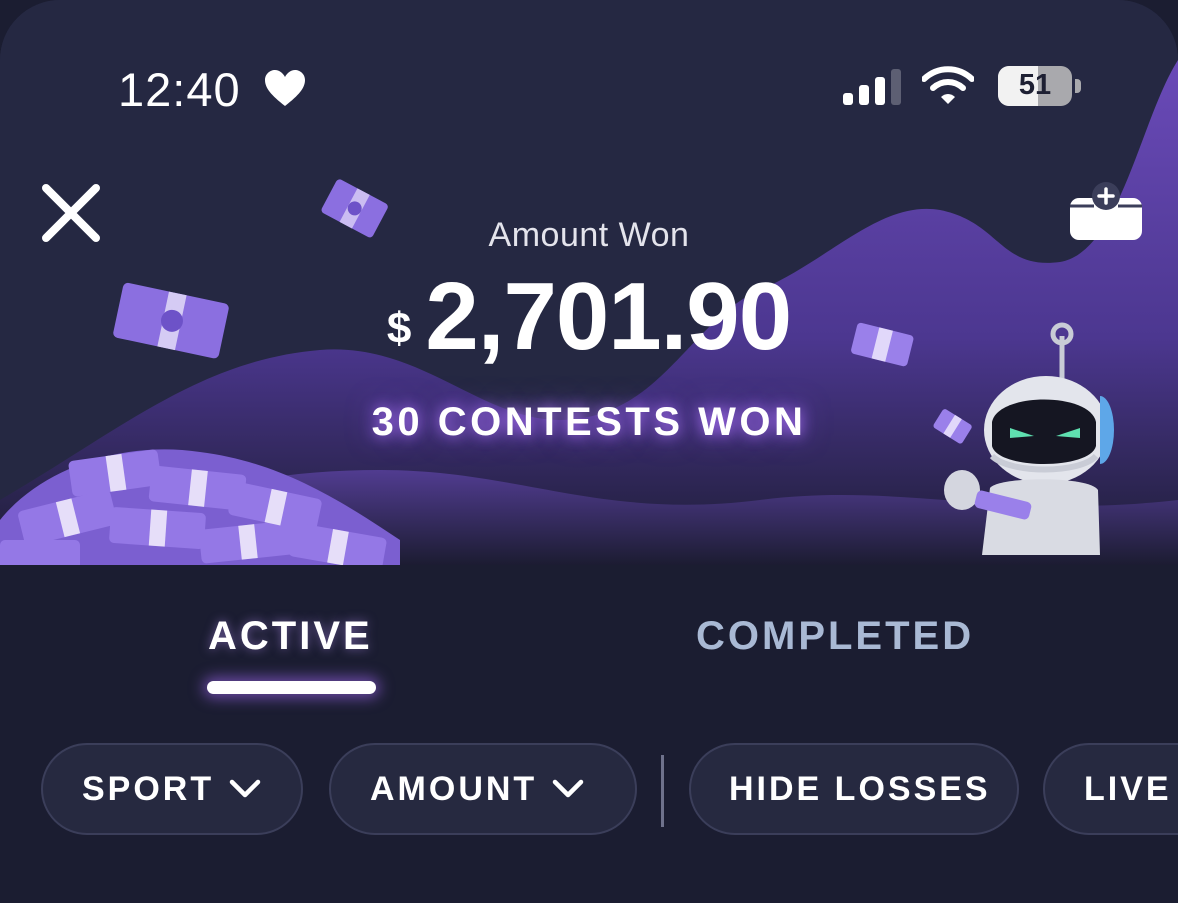 This screenshot has height=903, width=1178. I want to click on amount-filter-button: AMOUNT, so click(483, 789).